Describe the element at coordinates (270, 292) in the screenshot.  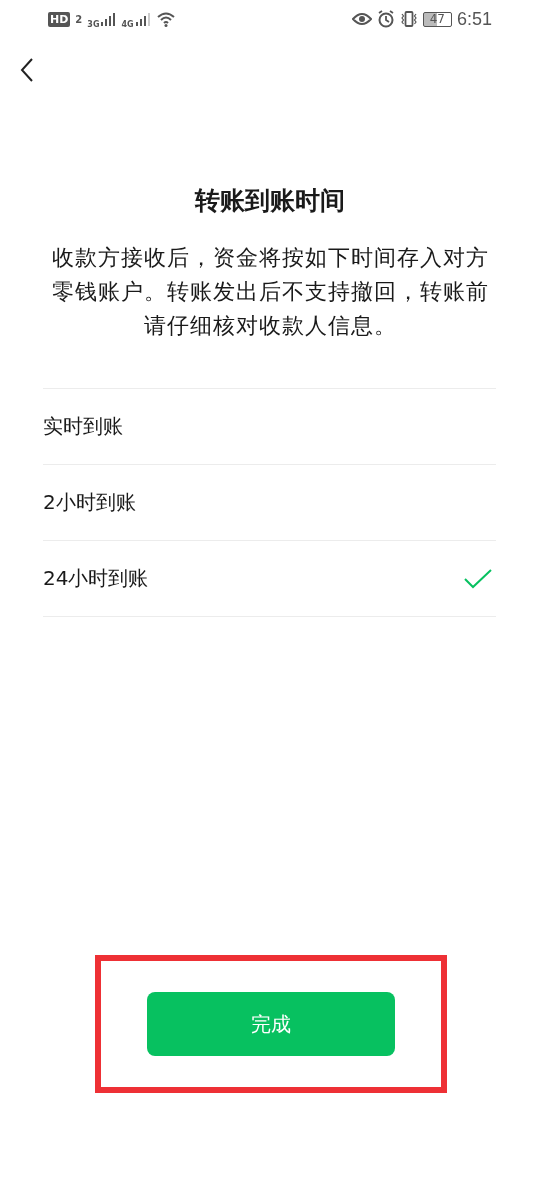
I see `description-text: 收款方接收后，资金将按如下时间存入对方零钱账户。转账发出后不支持撤回，转账前请仔细核对收款人信息。` at that location.